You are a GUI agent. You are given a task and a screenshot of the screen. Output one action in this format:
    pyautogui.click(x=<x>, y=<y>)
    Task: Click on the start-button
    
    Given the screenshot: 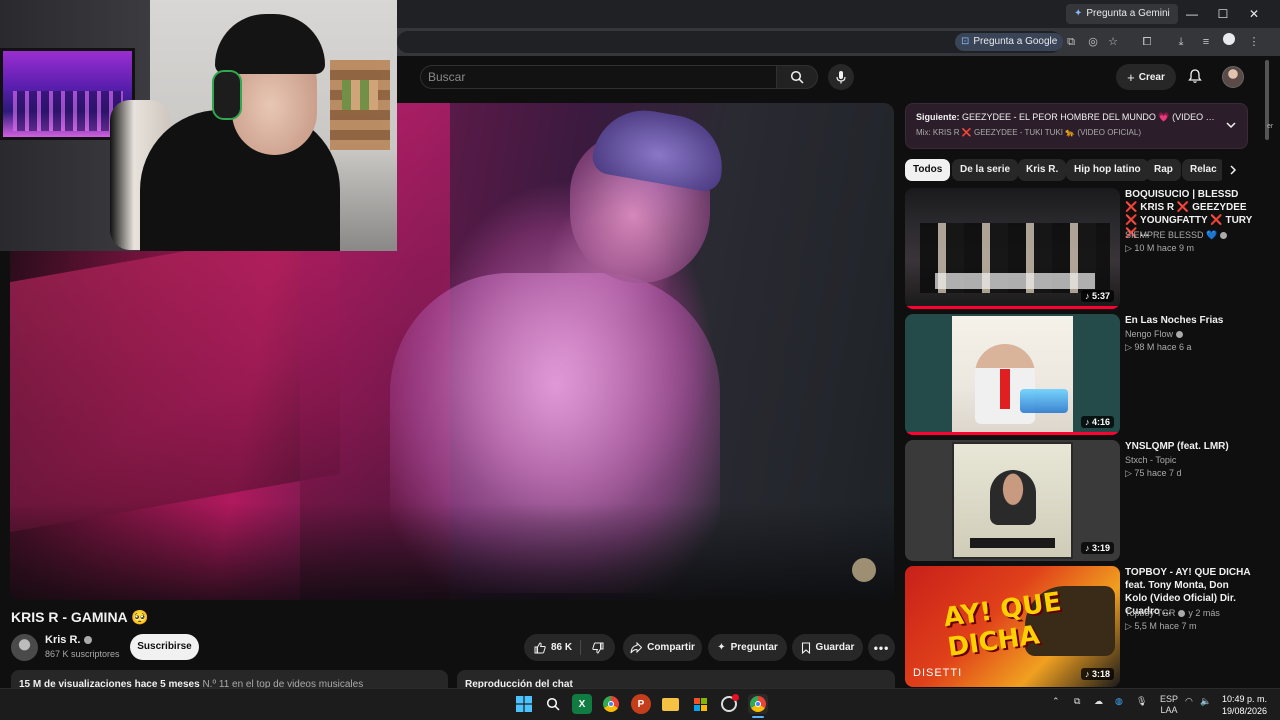 What is the action you would take?
    pyautogui.click(x=524, y=704)
    